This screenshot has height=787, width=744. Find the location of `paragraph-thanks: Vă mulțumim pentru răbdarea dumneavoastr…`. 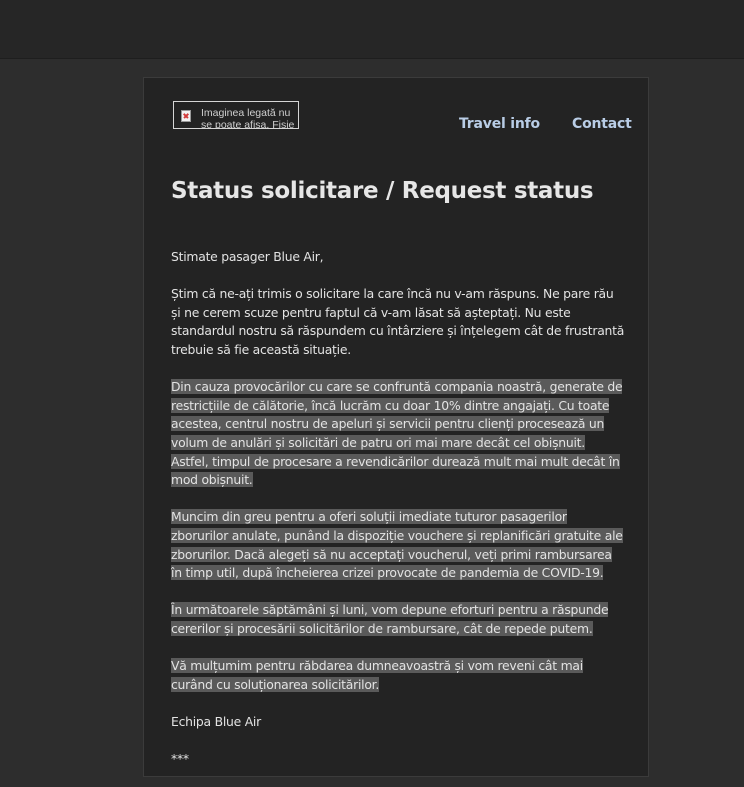

paragraph-thanks: Vă mulțumim pentru răbdarea dumneavoastr… is located at coordinates (398, 675).